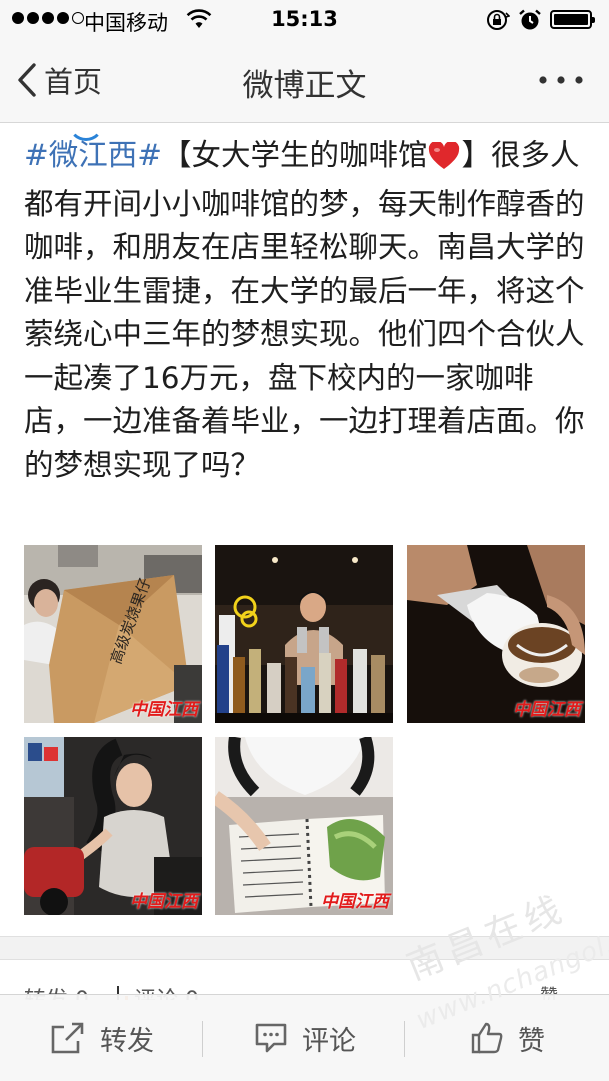 The image size is (609, 1081). I want to click on comment-button: 评论, so click(305, 1038).